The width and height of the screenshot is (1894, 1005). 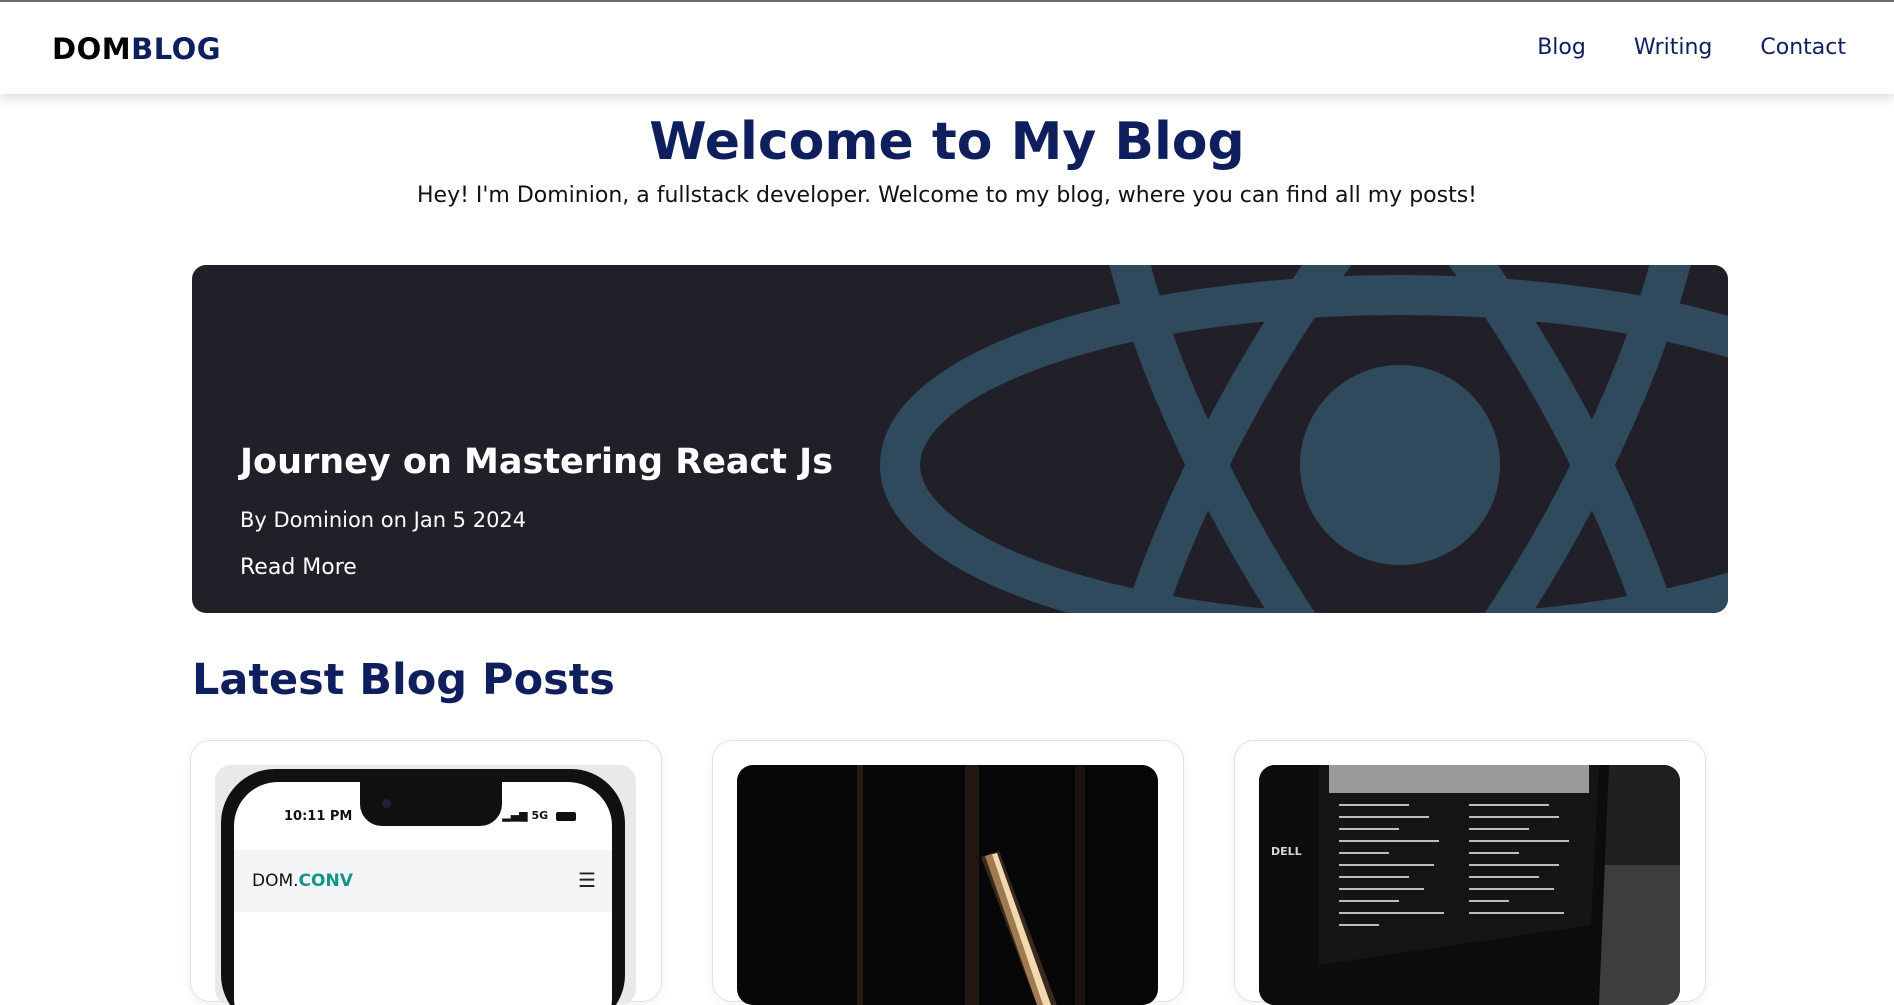 I want to click on phone-status-icons: ▂▄▆ 5G, so click(x=539, y=815).